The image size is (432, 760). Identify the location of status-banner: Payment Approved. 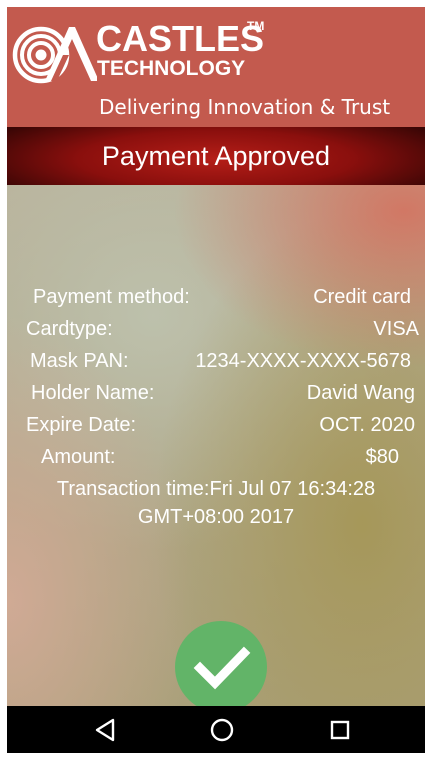
(216, 156).